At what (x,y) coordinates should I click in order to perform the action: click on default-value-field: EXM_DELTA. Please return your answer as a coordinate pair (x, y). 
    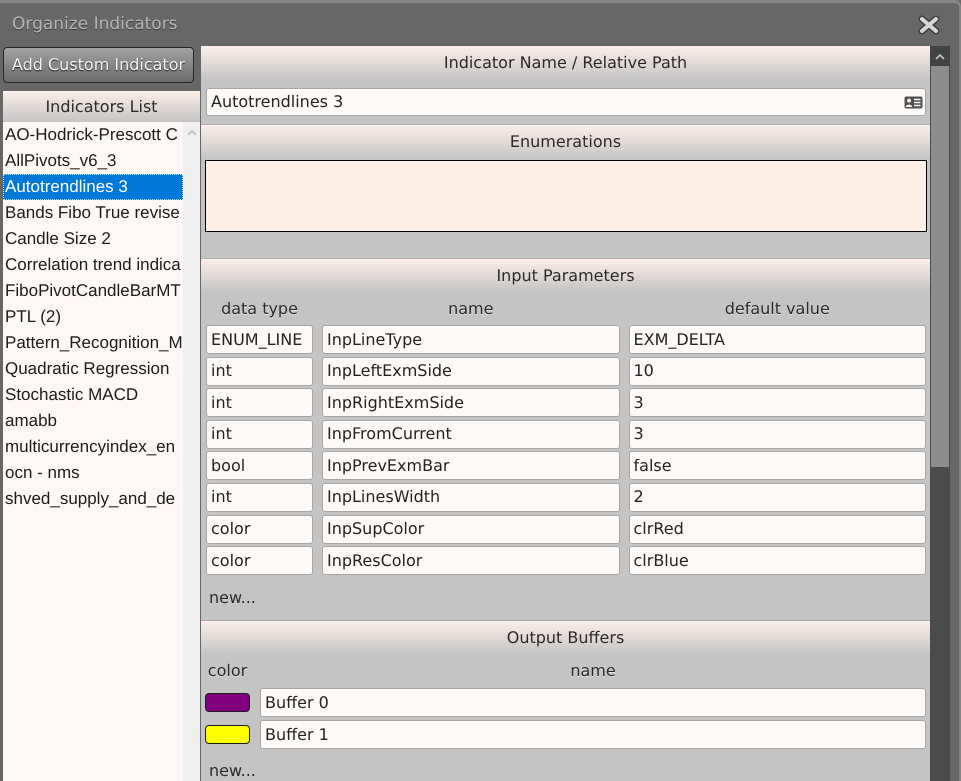
    Looking at the image, I should click on (777, 339).